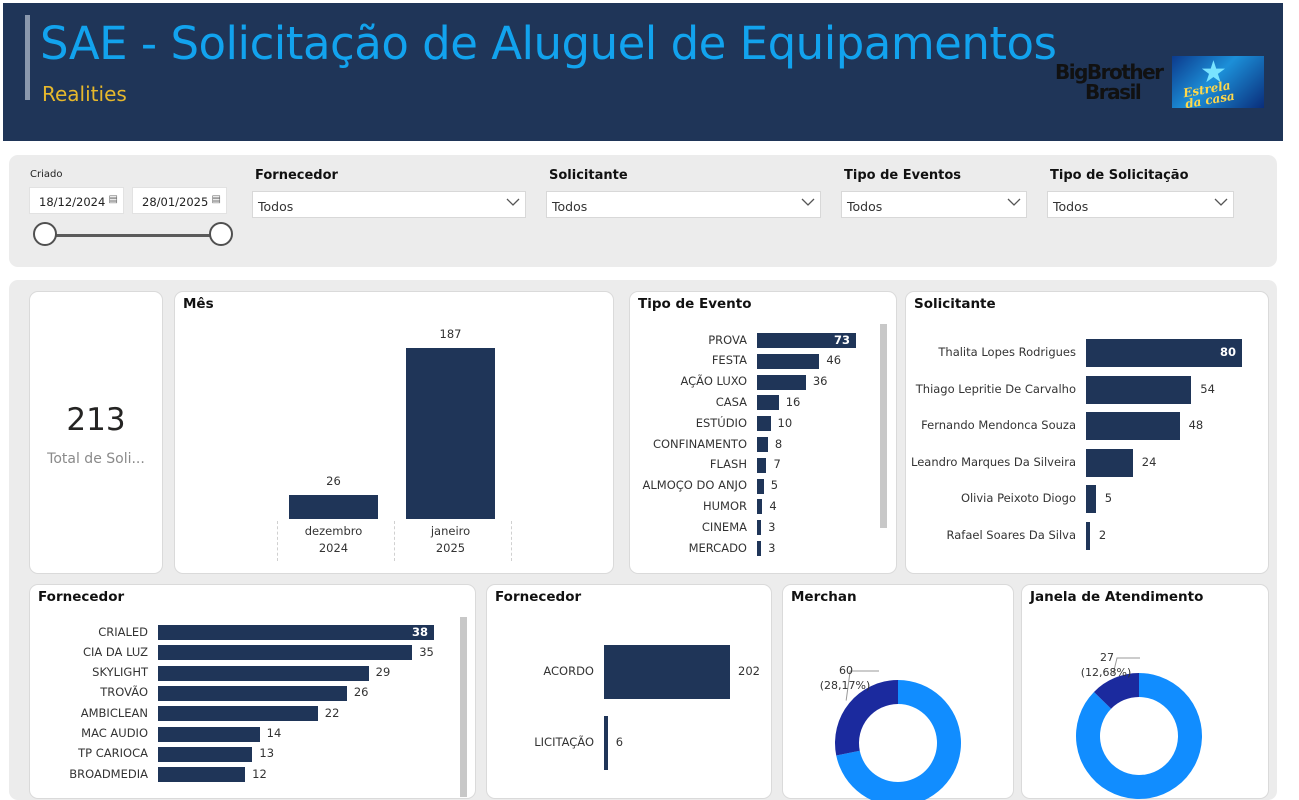 The width and height of the screenshot is (1299, 800). What do you see at coordinates (259, 773) in the screenshot?
I see `data-label: 12` at bounding box center [259, 773].